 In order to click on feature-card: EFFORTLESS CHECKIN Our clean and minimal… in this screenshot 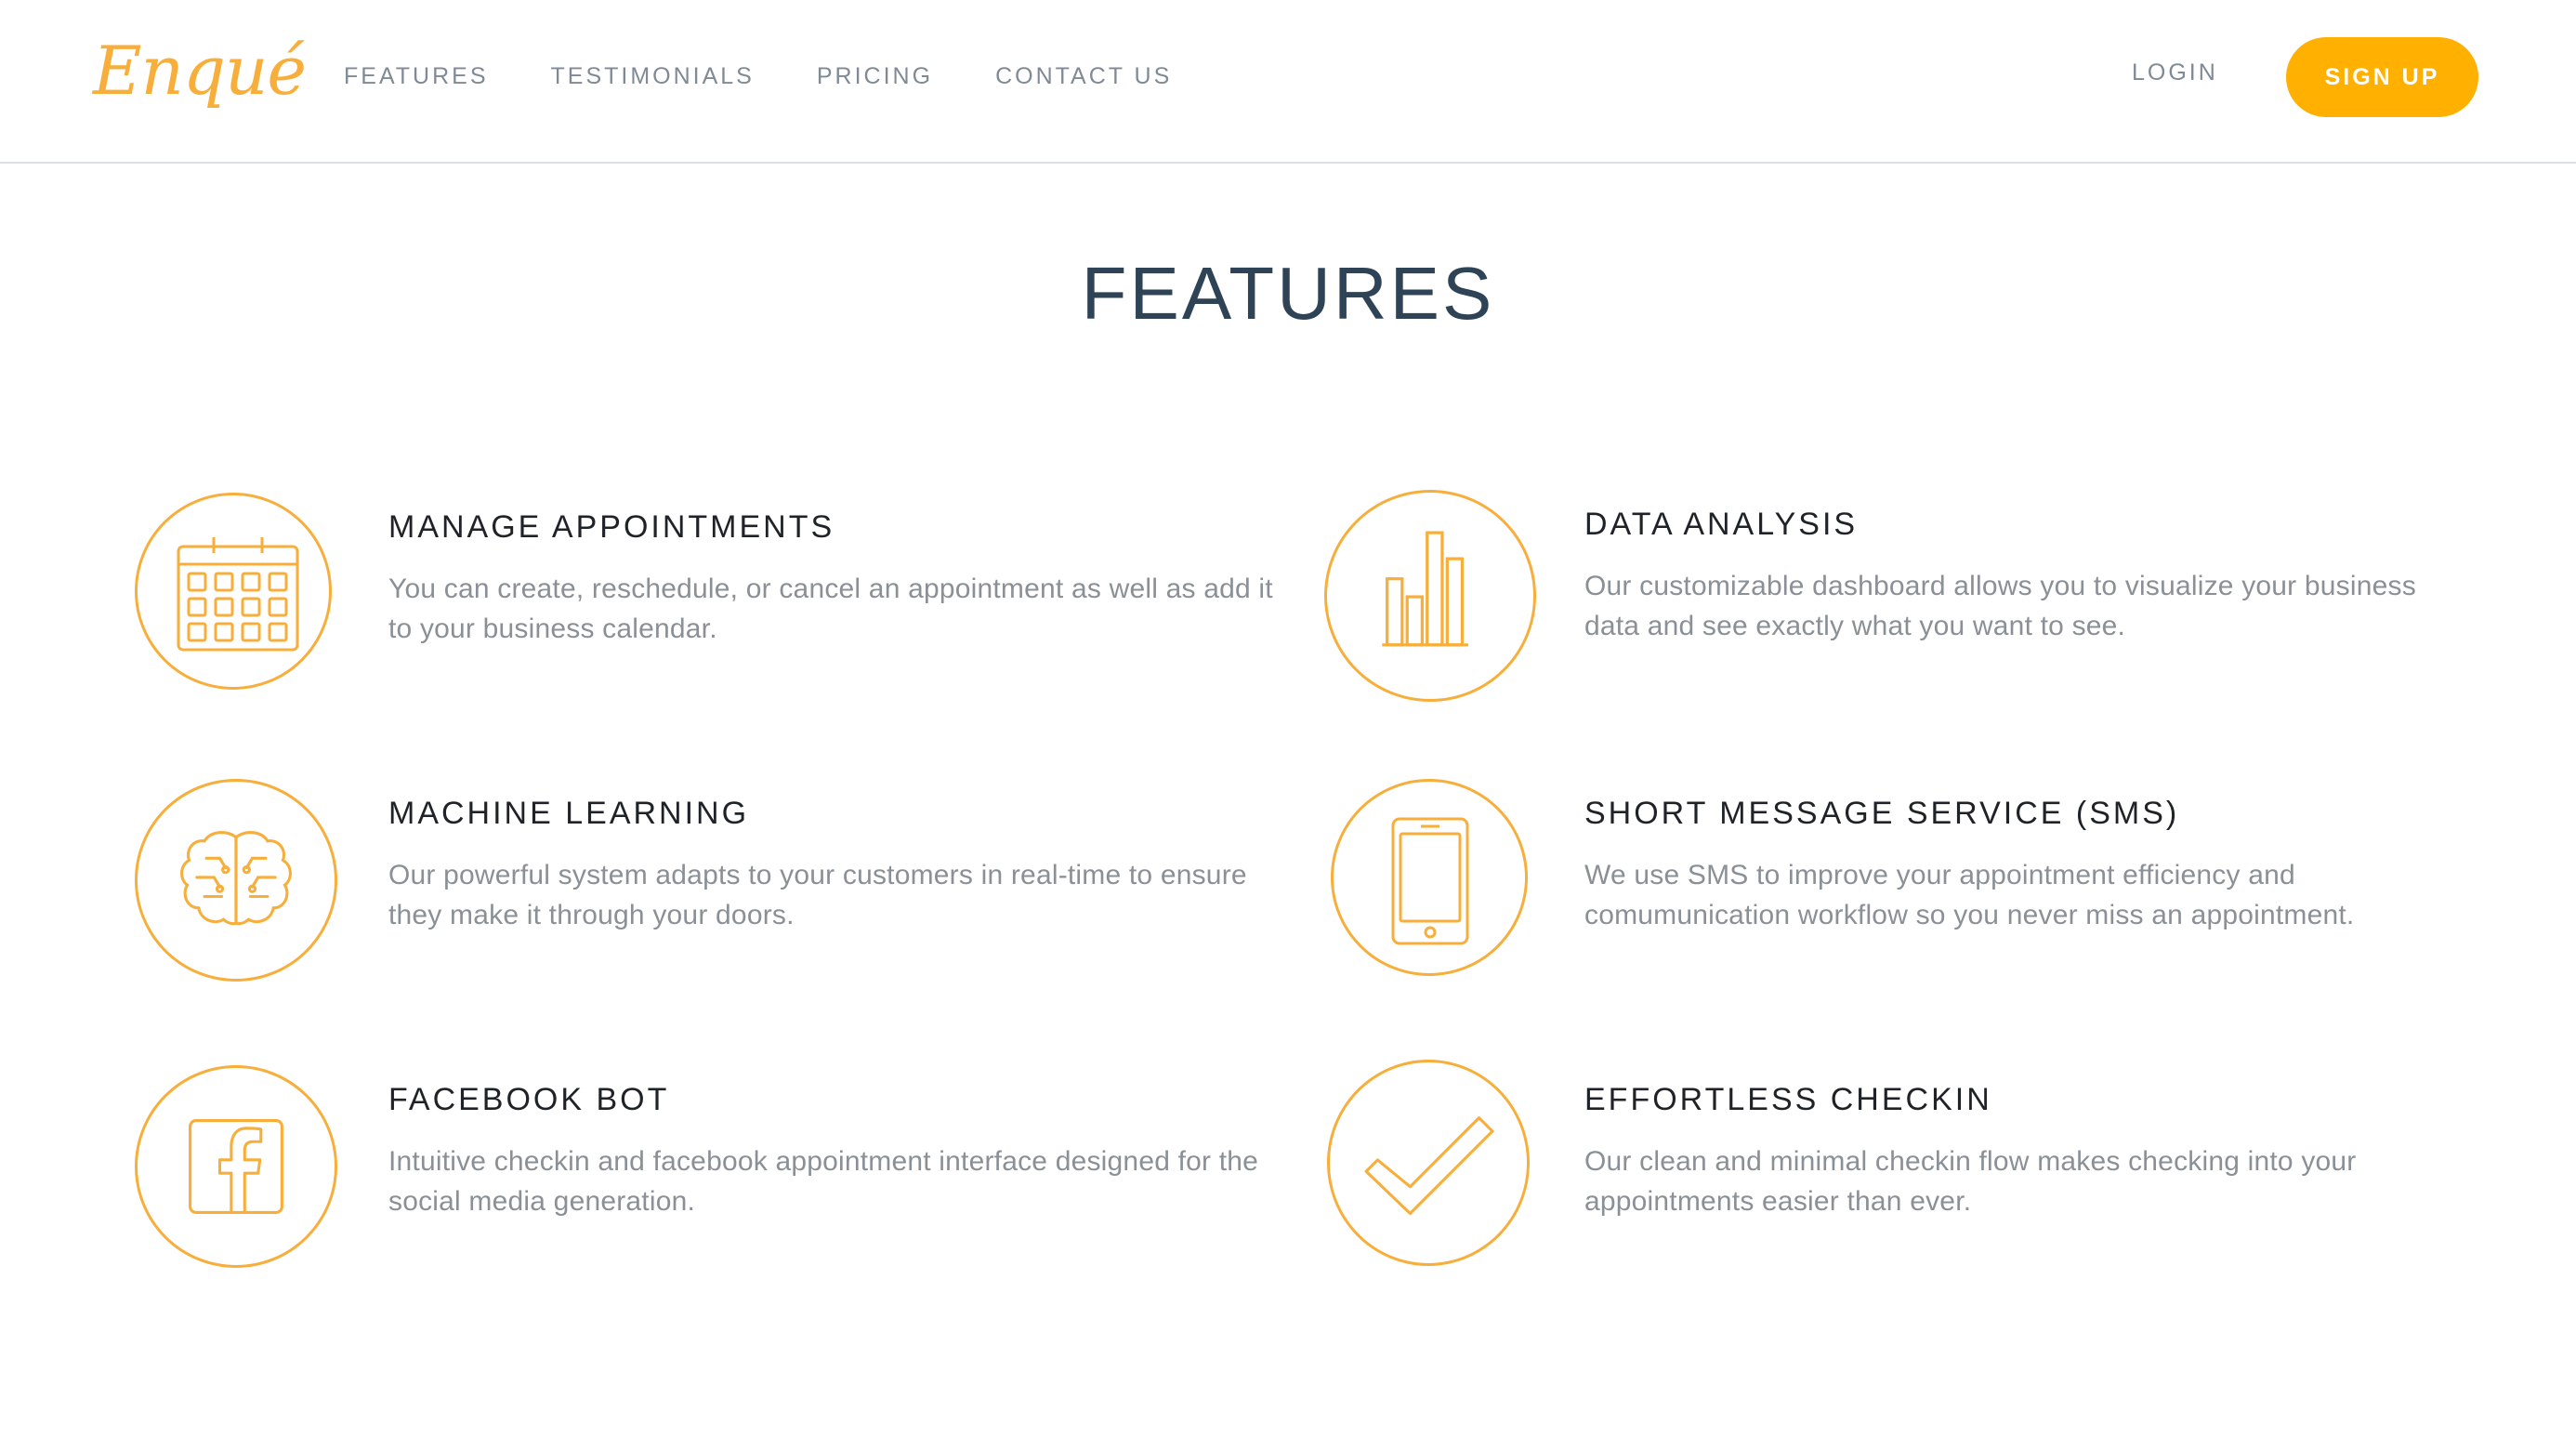, I will do `click(1912, 1166)`.